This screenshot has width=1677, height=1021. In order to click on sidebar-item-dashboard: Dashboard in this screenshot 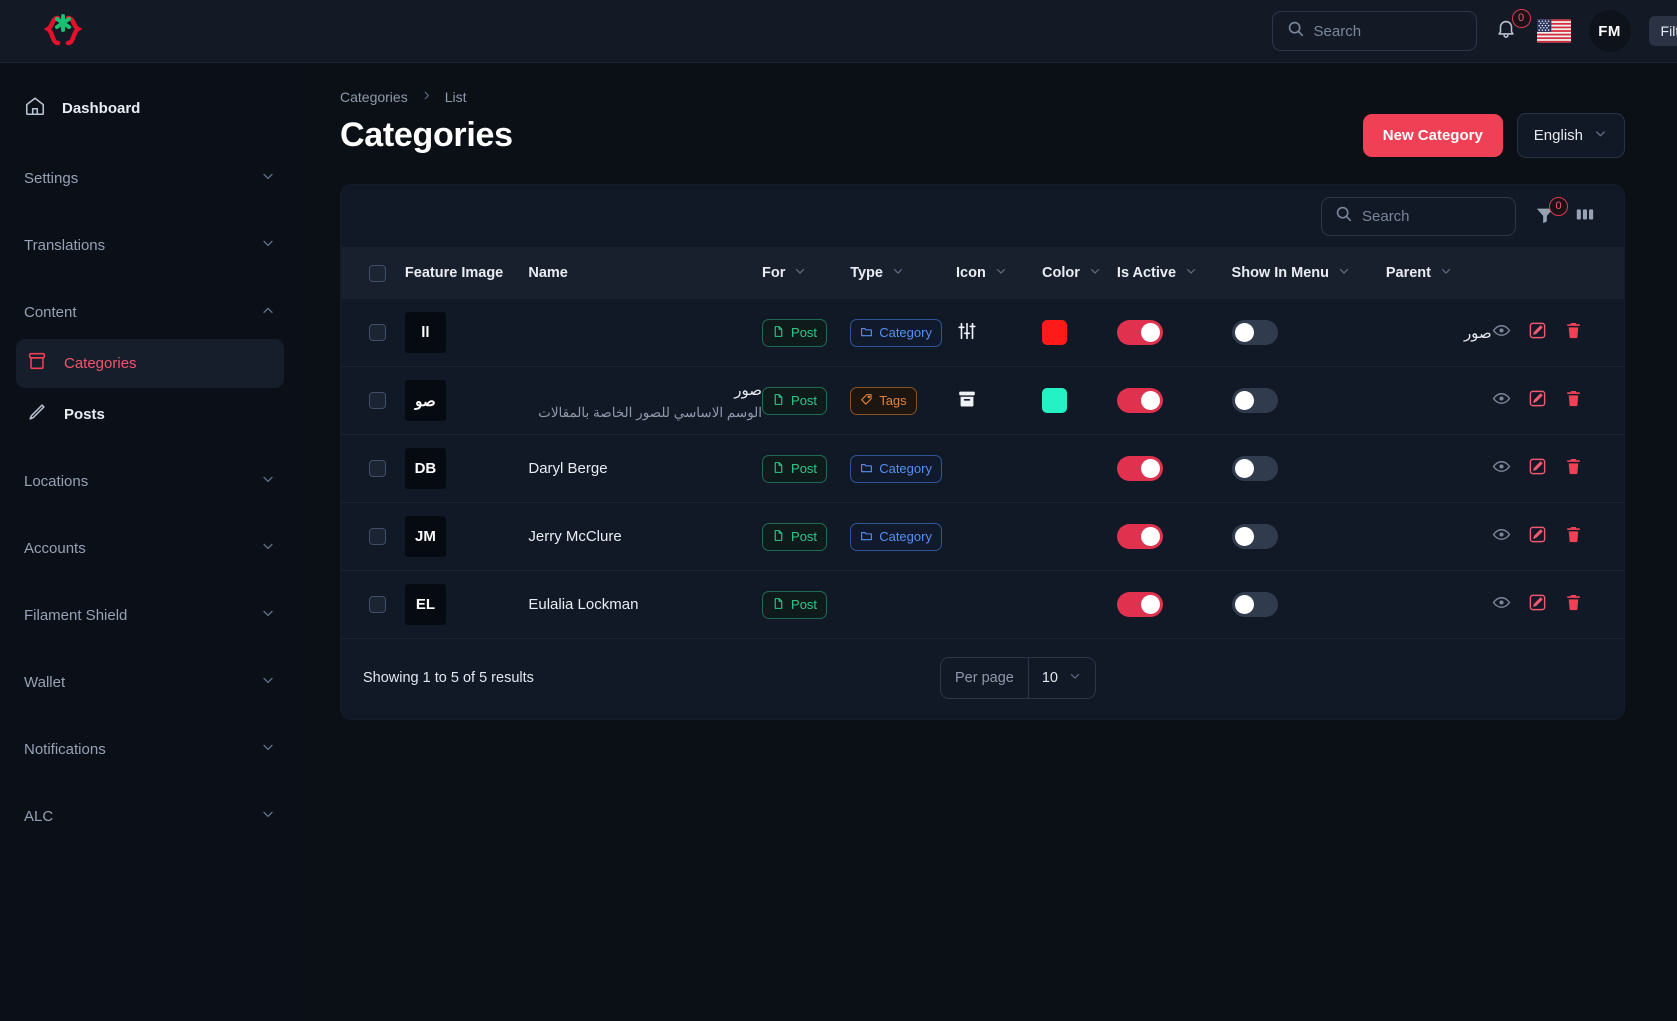, I will do `click(150, 108)`.